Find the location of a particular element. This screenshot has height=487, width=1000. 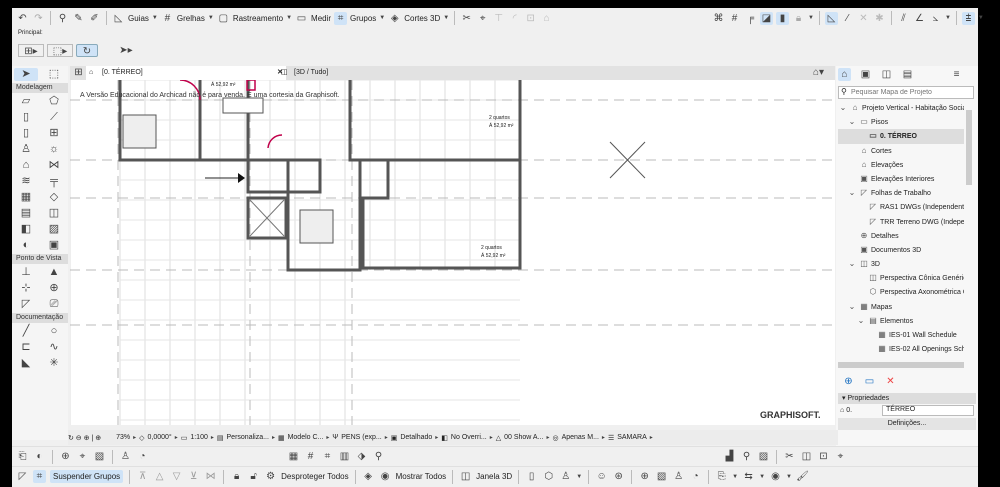

publisher-icon: ▤ is located at coordinates (907, 74).